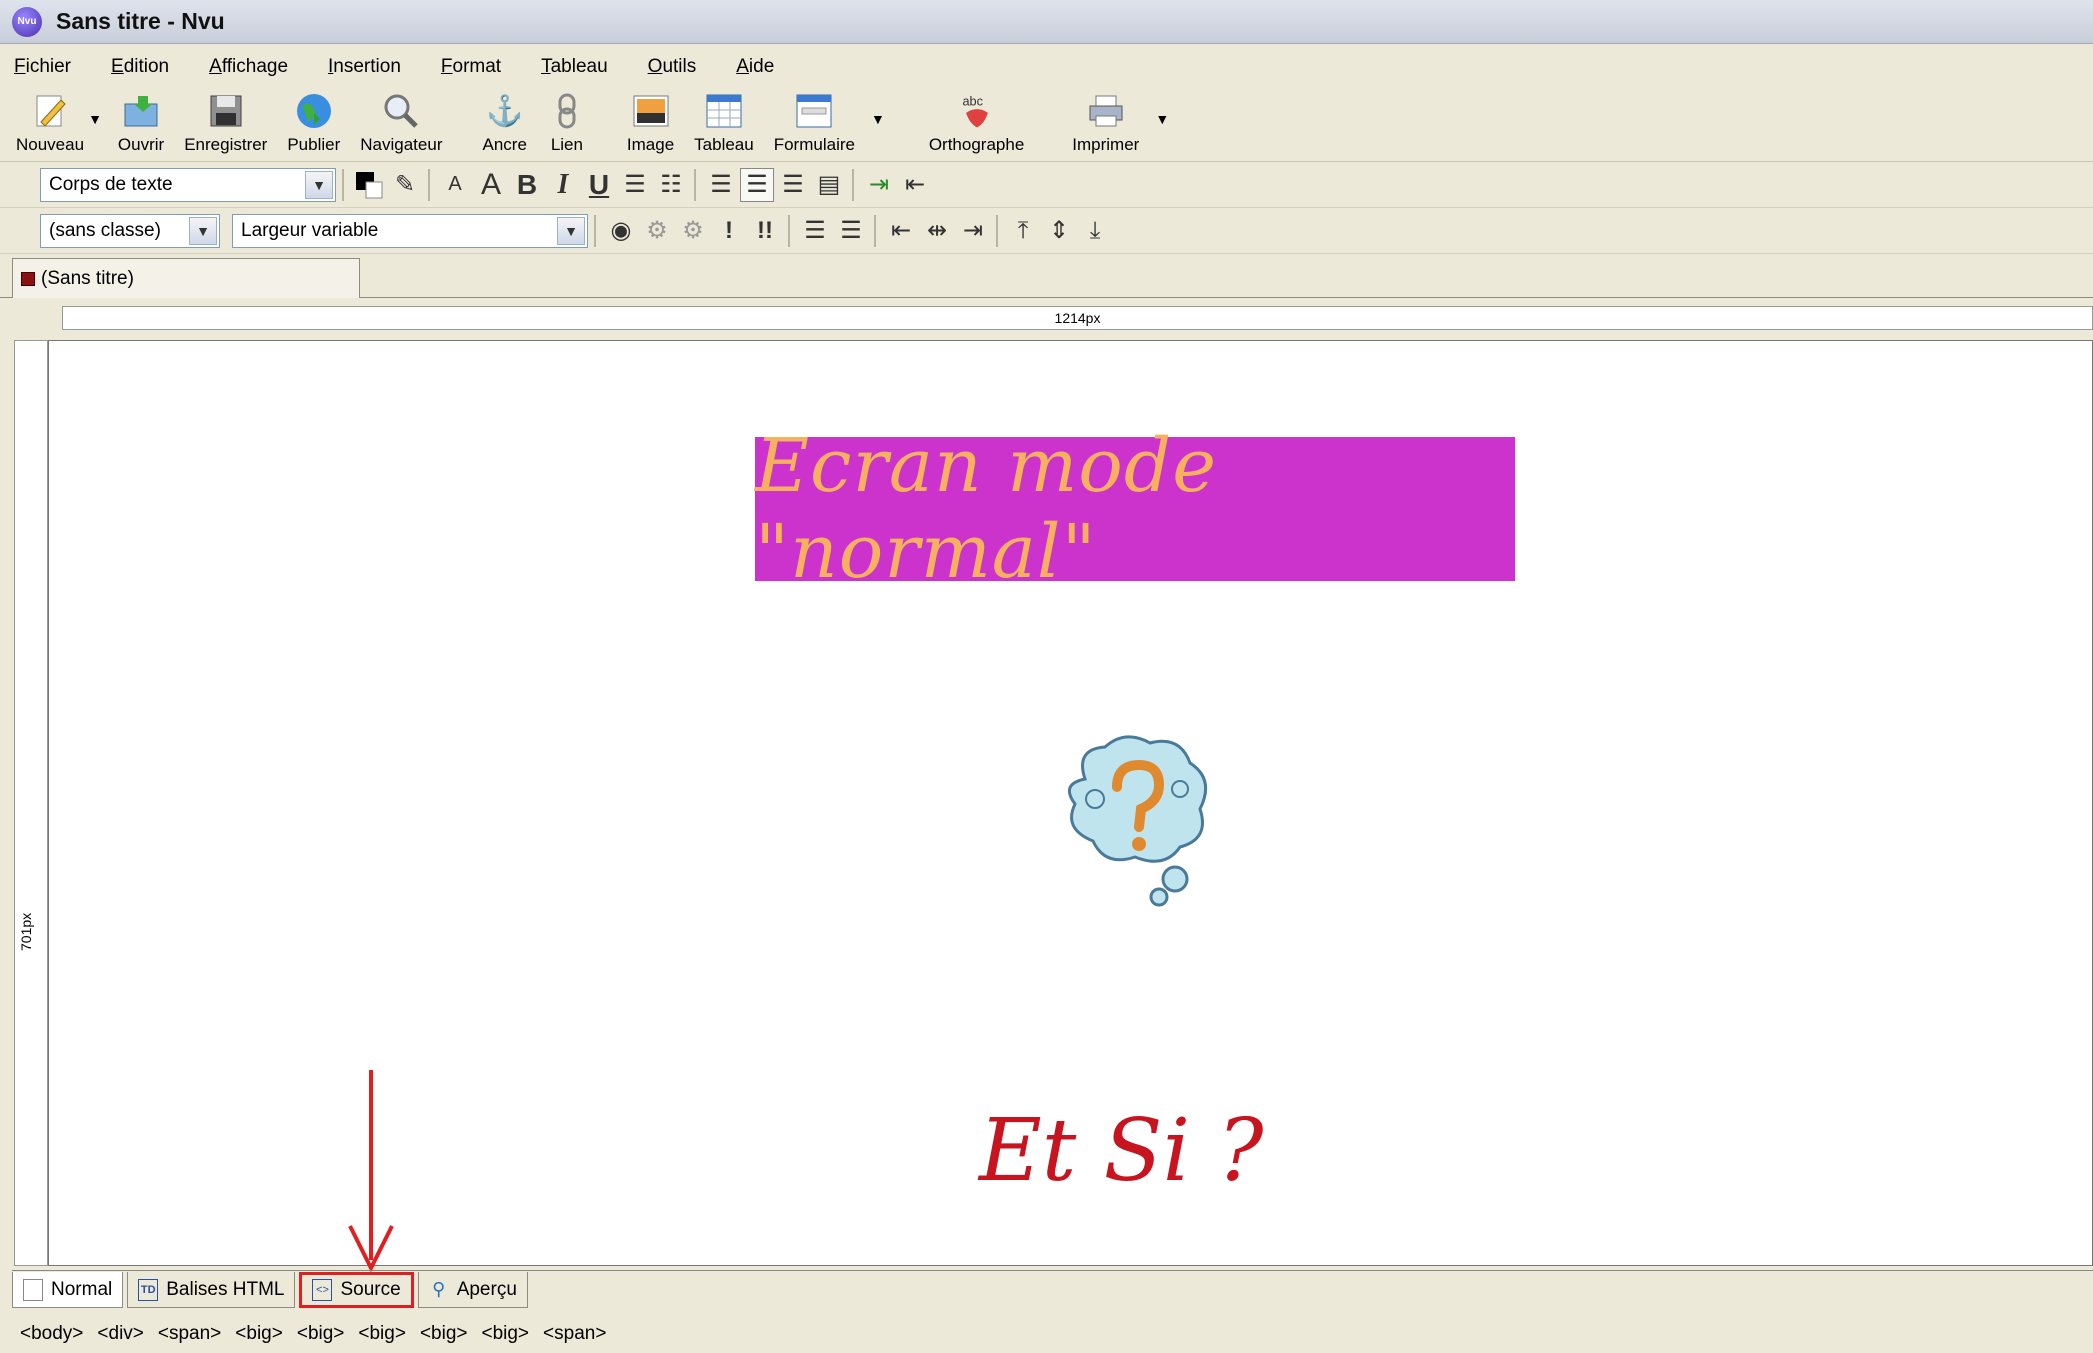  Describe the element at coordinates (1121, 1151) in the screenshot. I see `question-heading: Et Si ?` at that location.